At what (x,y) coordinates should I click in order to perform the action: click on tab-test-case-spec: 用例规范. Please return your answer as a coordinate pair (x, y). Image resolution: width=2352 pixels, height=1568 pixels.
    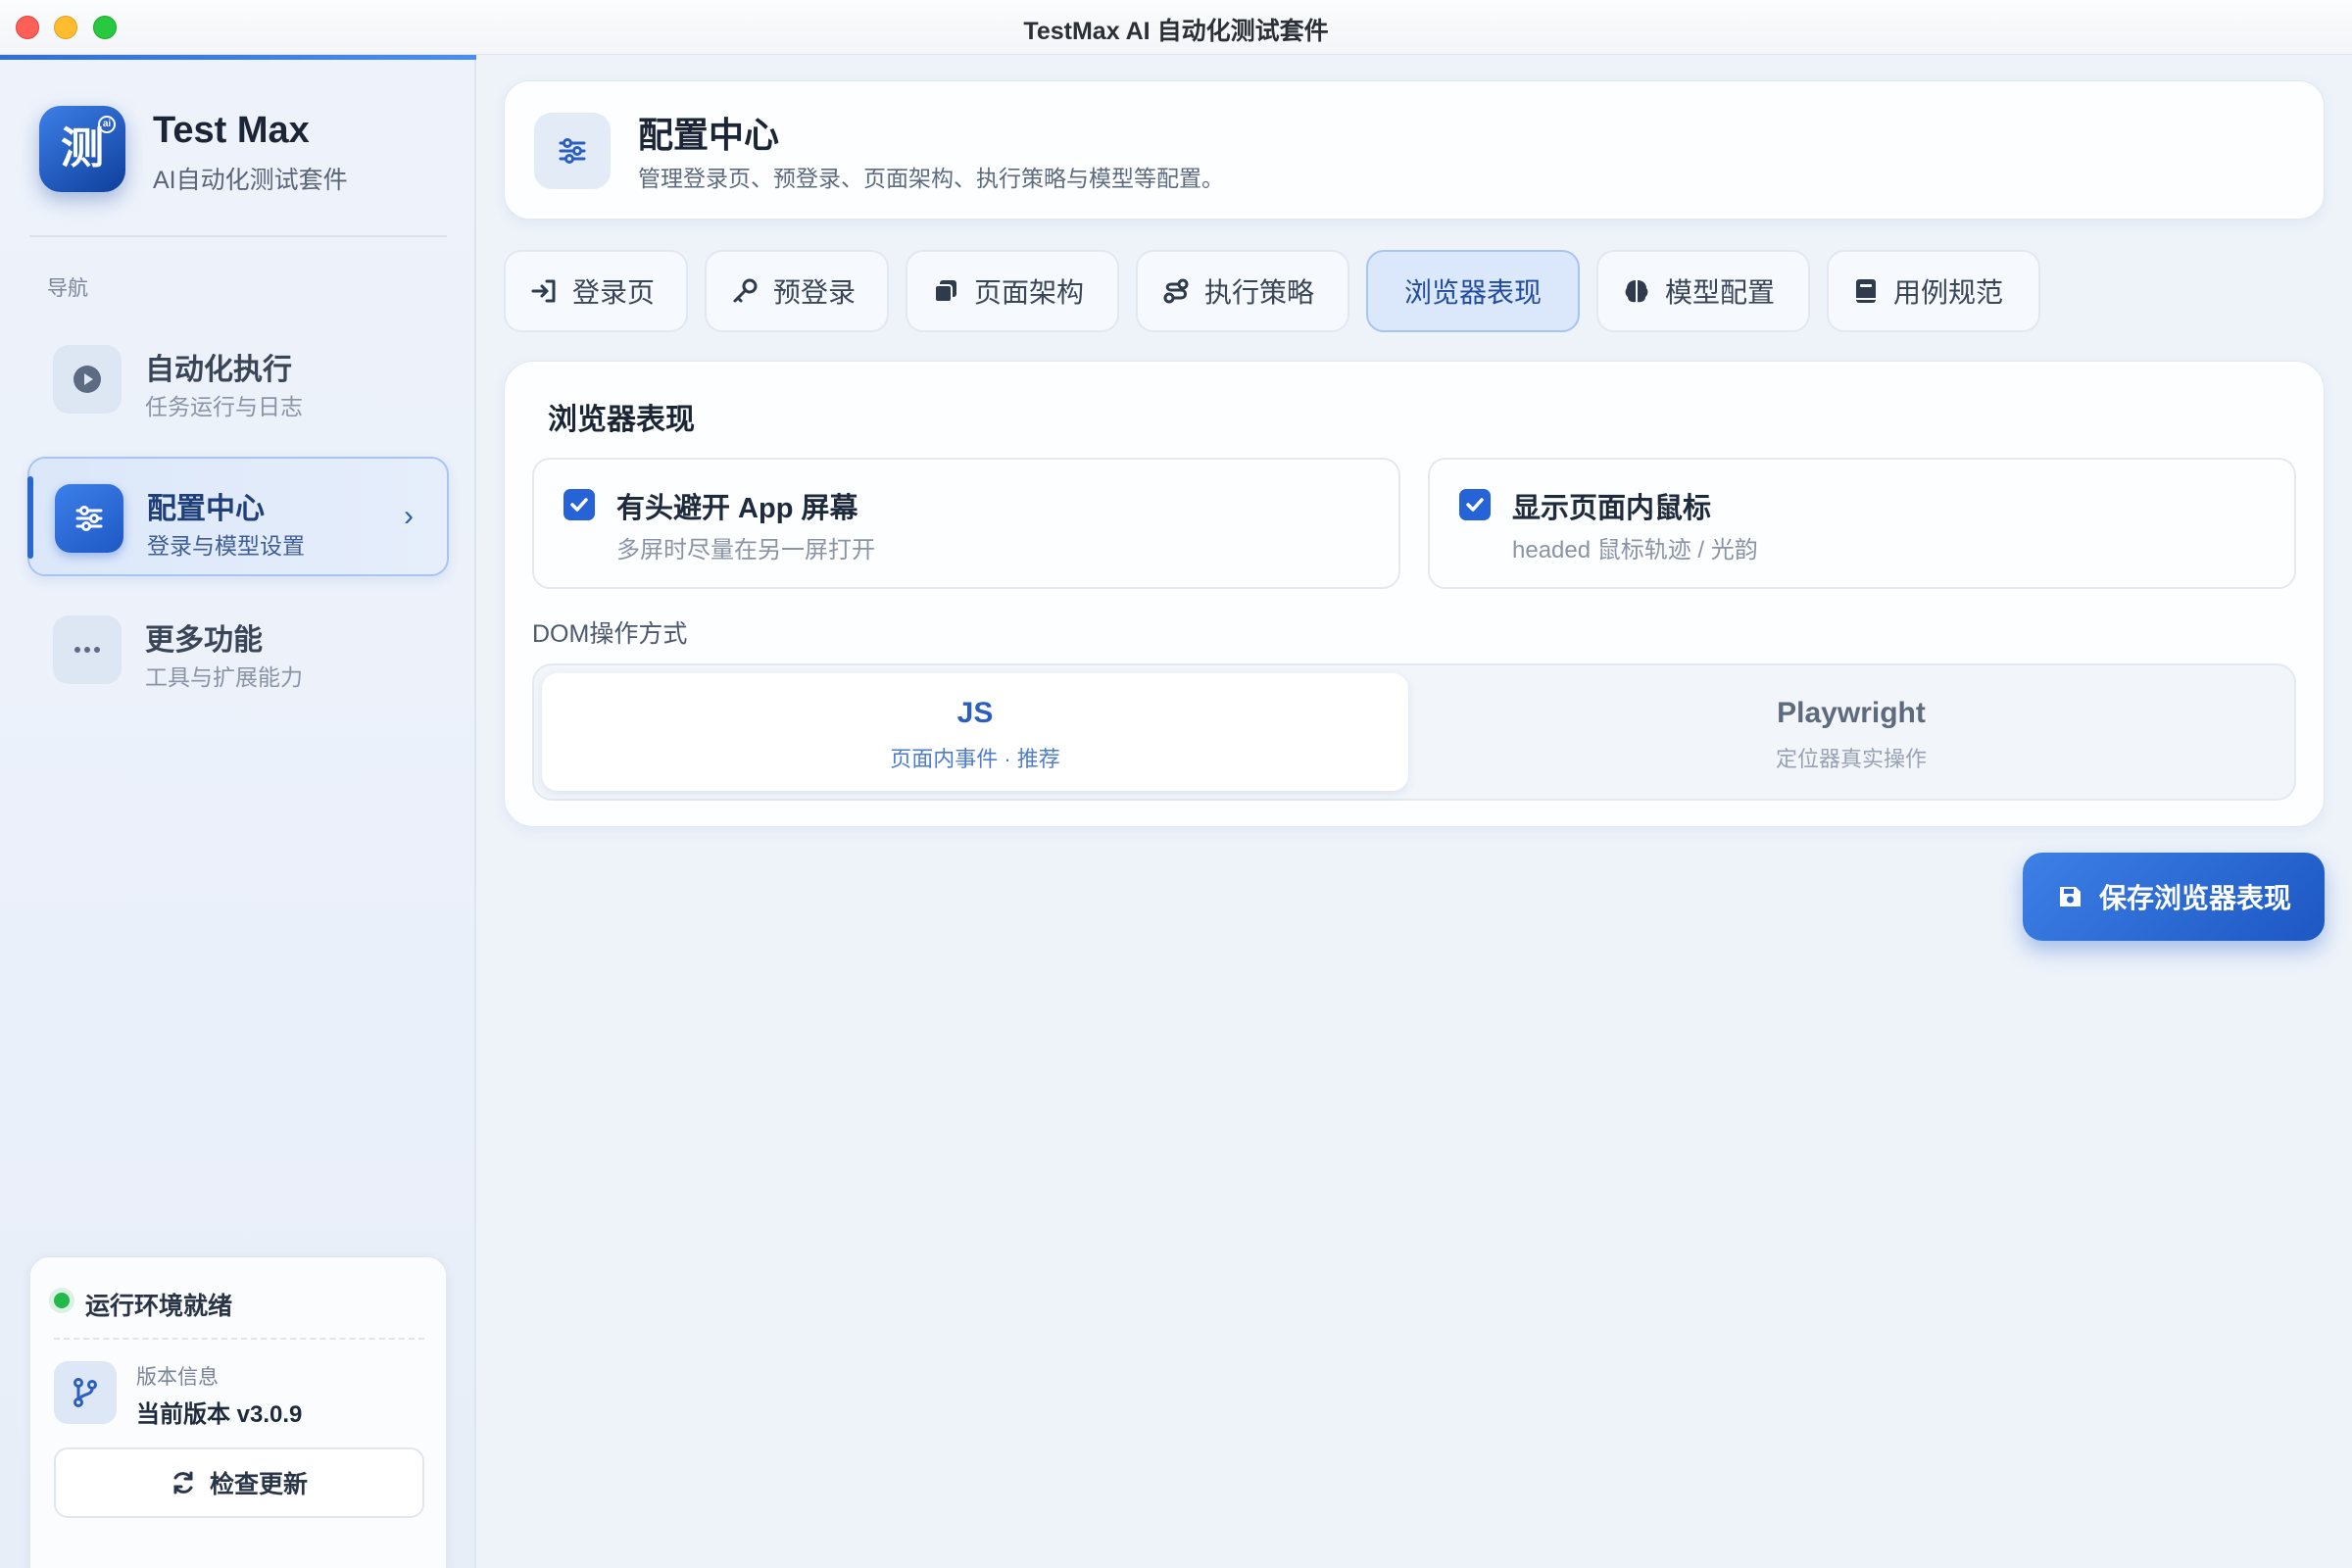
    Looking at the image, I should click on (1933, 291).